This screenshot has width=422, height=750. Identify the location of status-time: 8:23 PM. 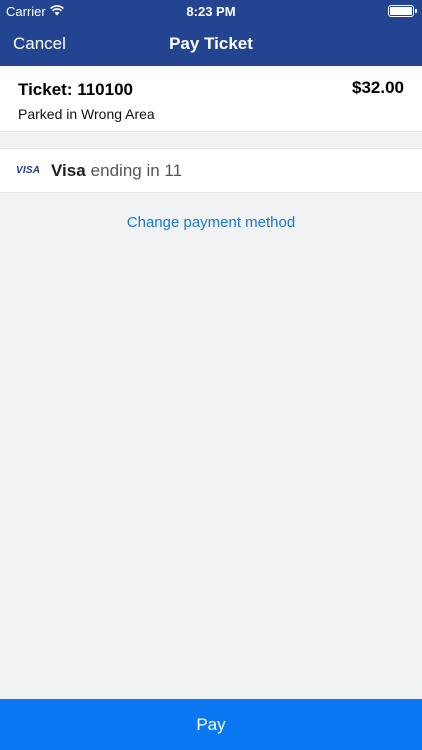
(211, 11).